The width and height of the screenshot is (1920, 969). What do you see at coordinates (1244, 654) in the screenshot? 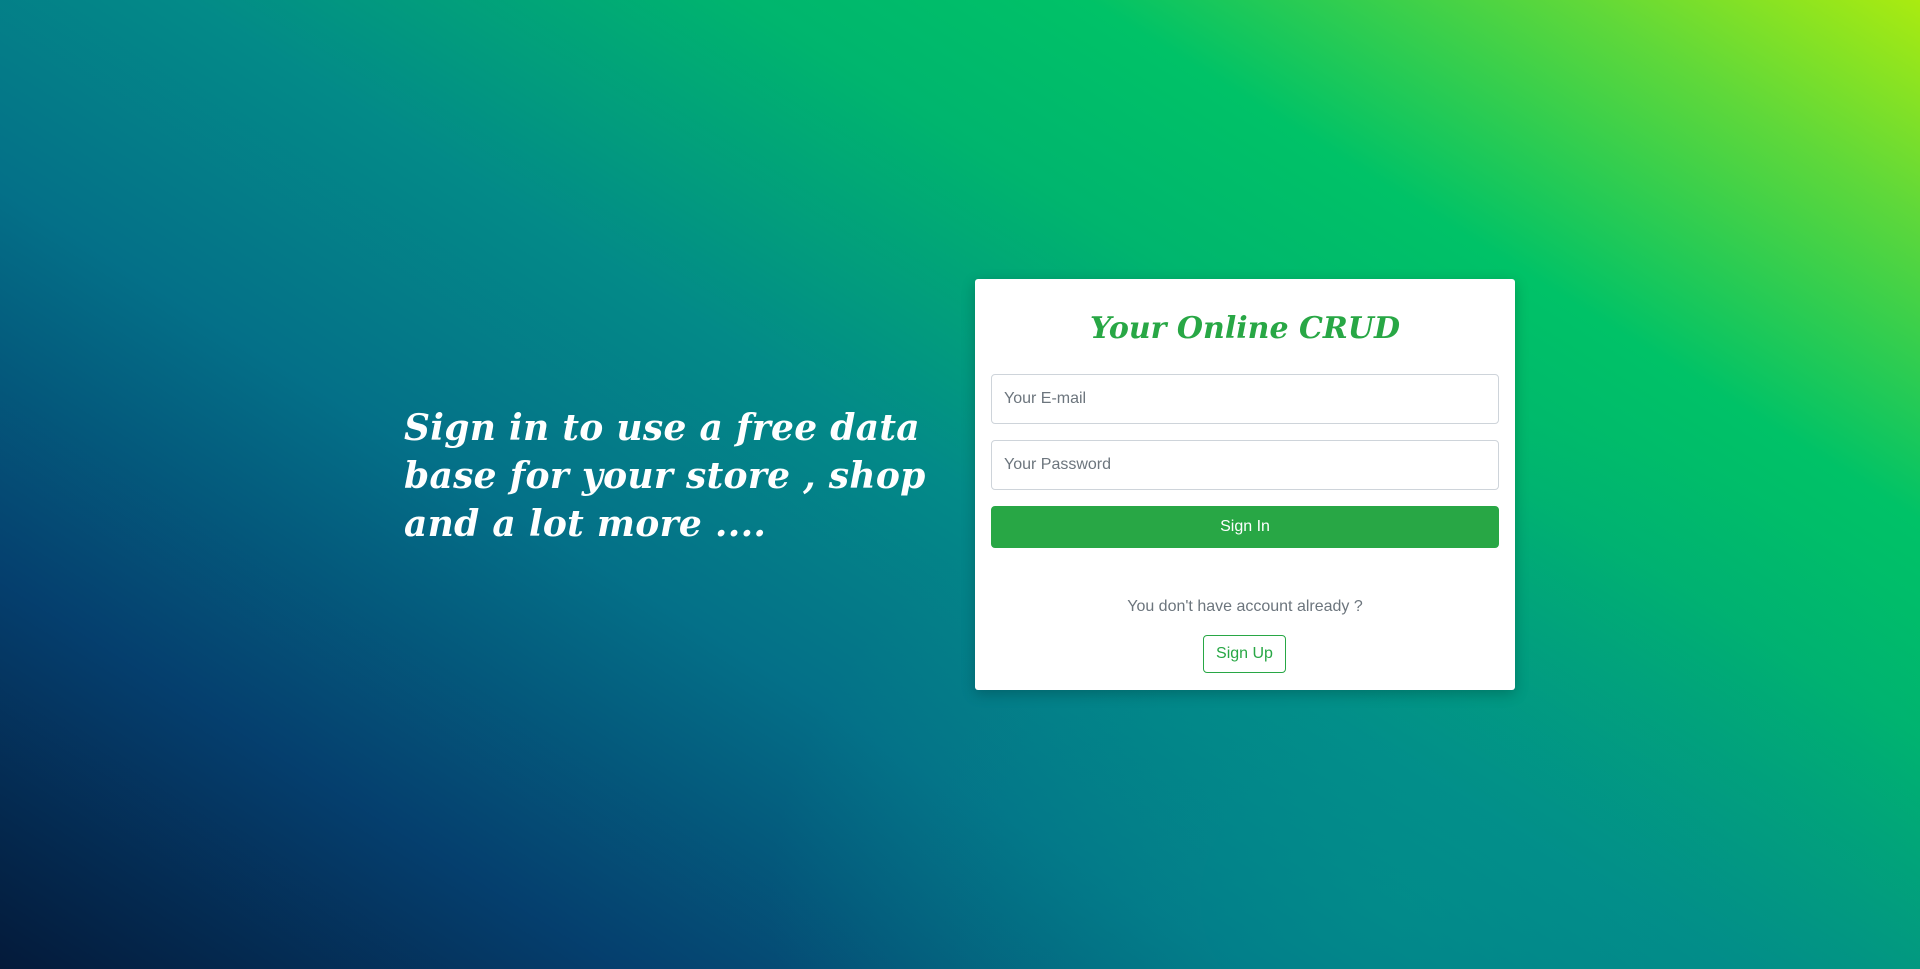
I see `sign-up-button: Sign Up` at bounding box center [1244, 654].